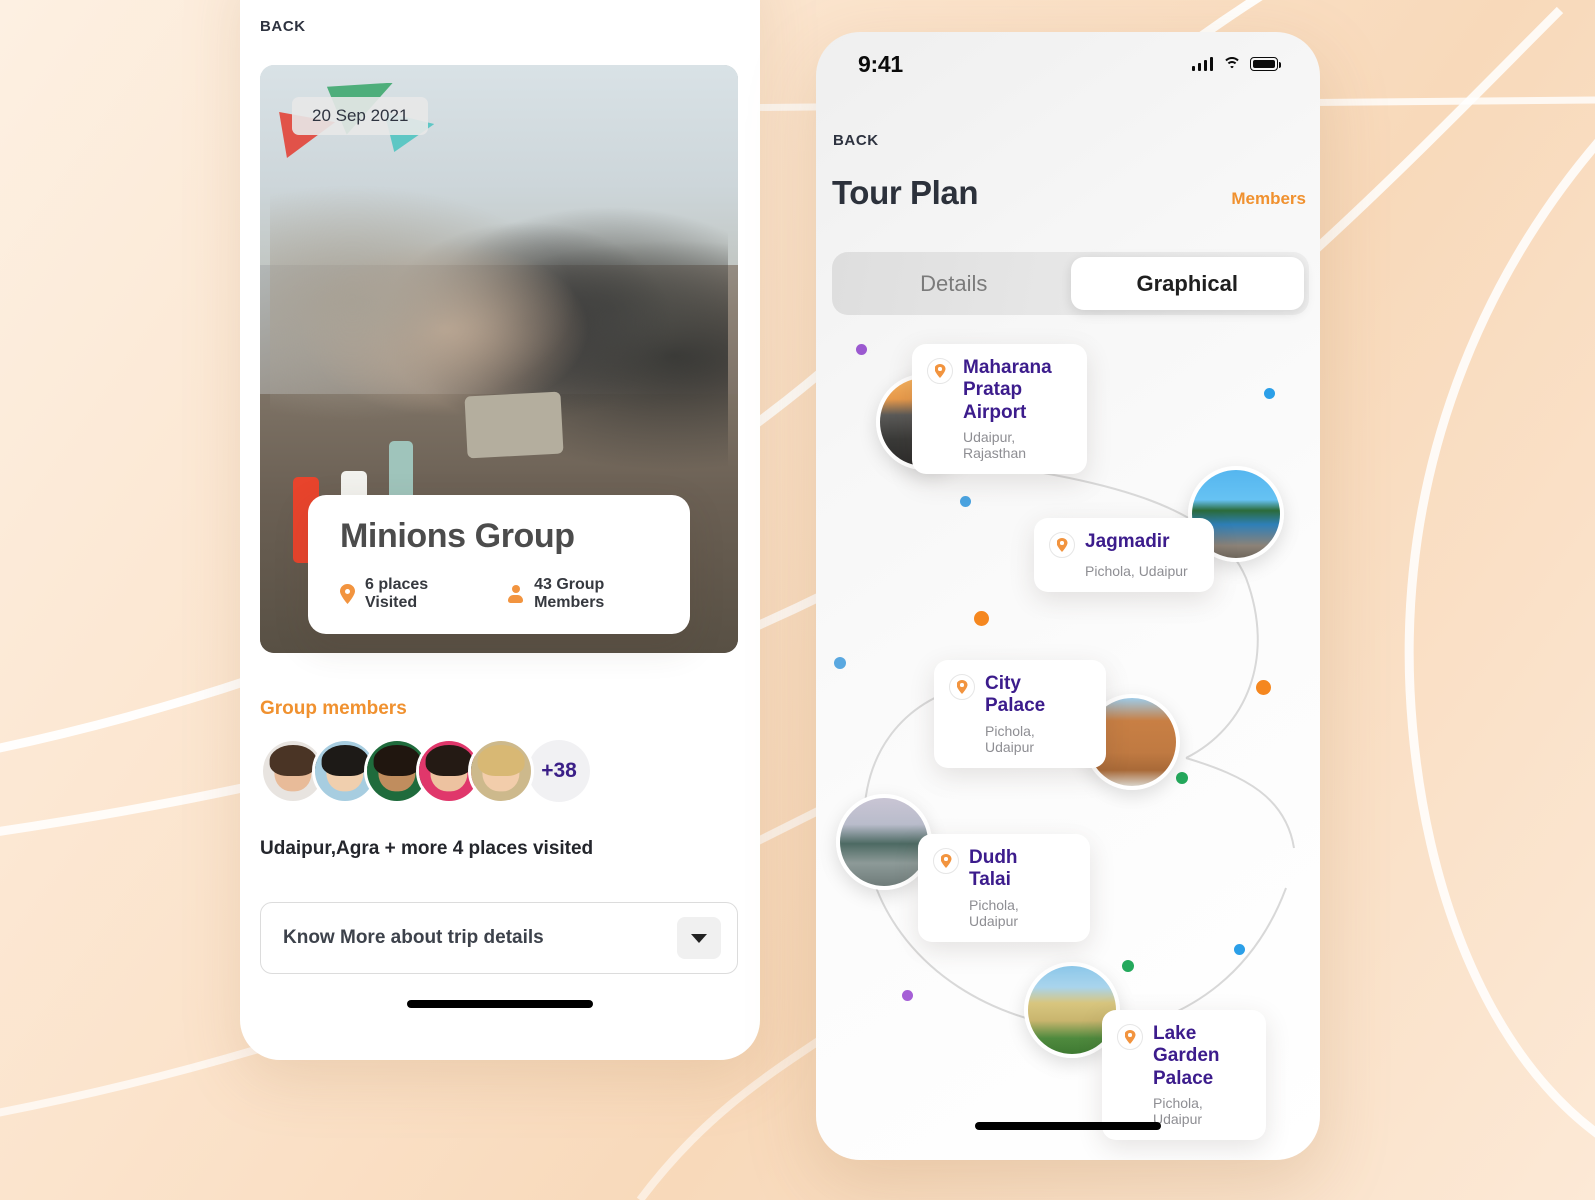  Describe the element at coordinates (500, 1004) in the screenshot. I see `home-indicator-left` at that location.